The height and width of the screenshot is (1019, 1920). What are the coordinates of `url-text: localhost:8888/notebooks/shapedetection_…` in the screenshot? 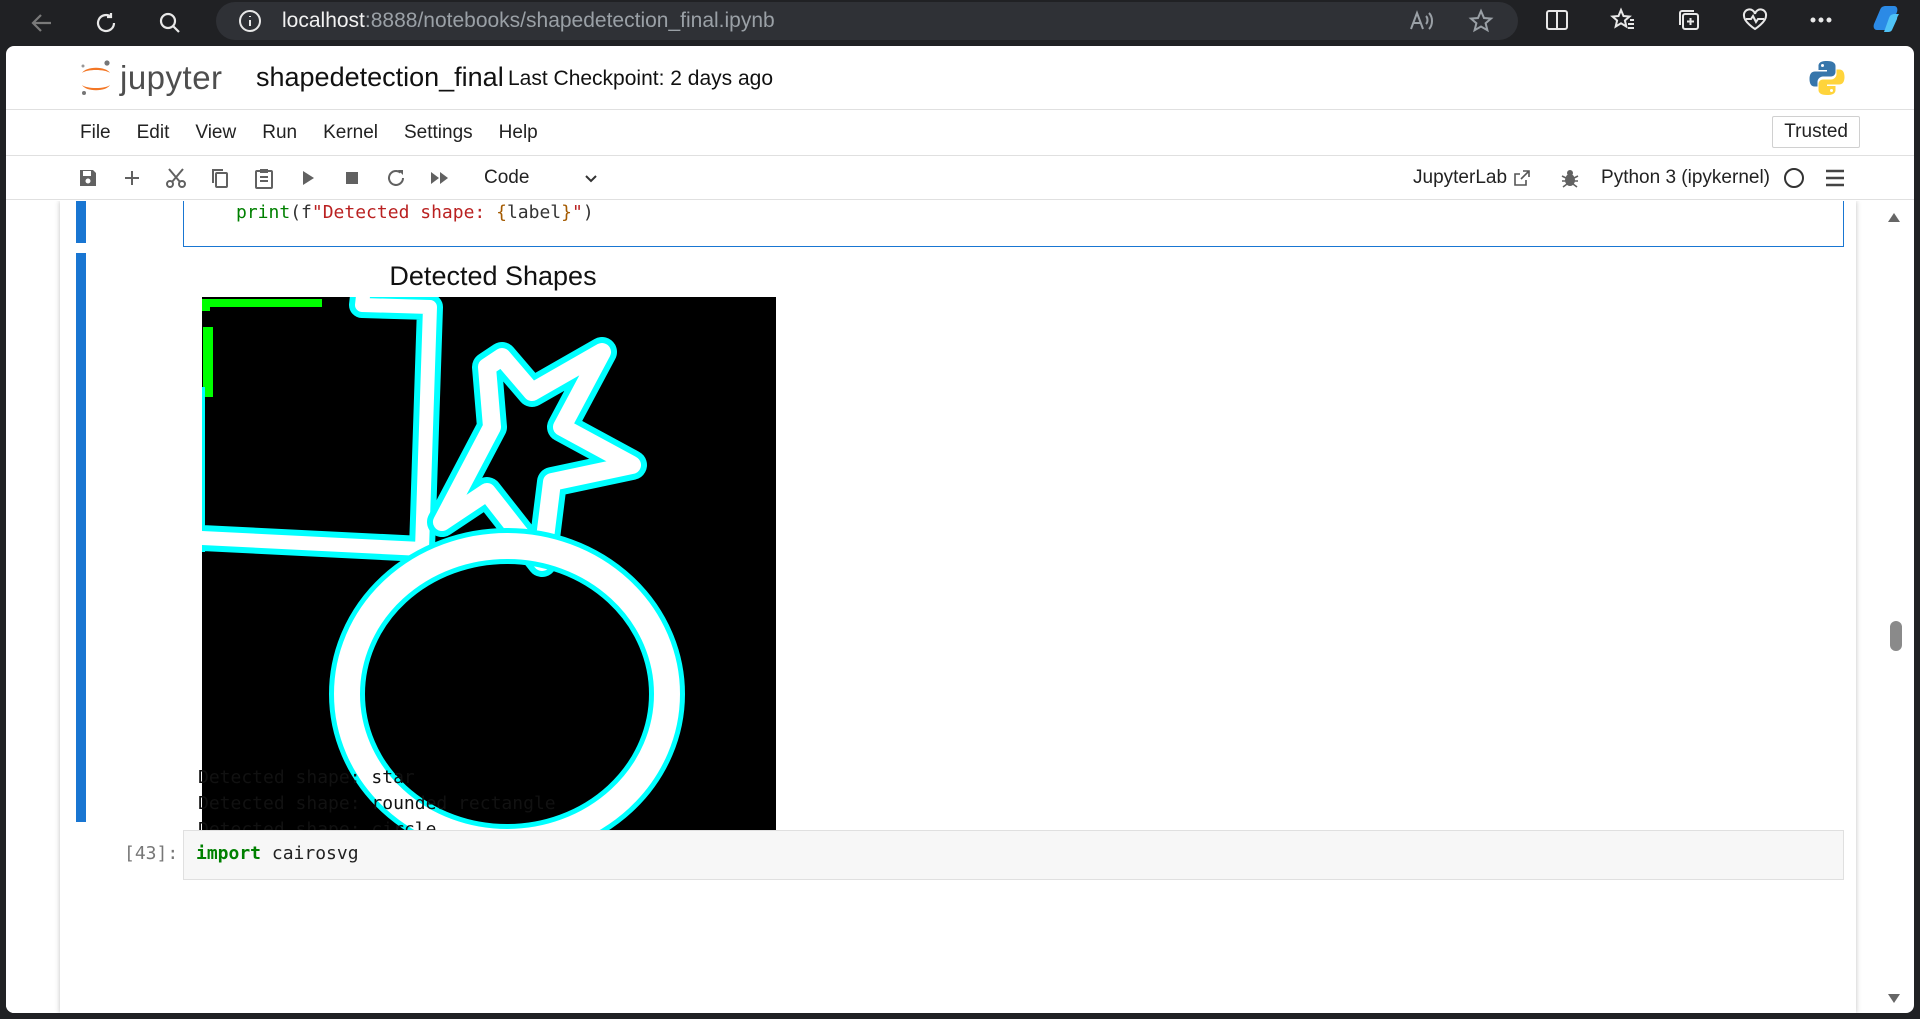 It's located at (528, 21).